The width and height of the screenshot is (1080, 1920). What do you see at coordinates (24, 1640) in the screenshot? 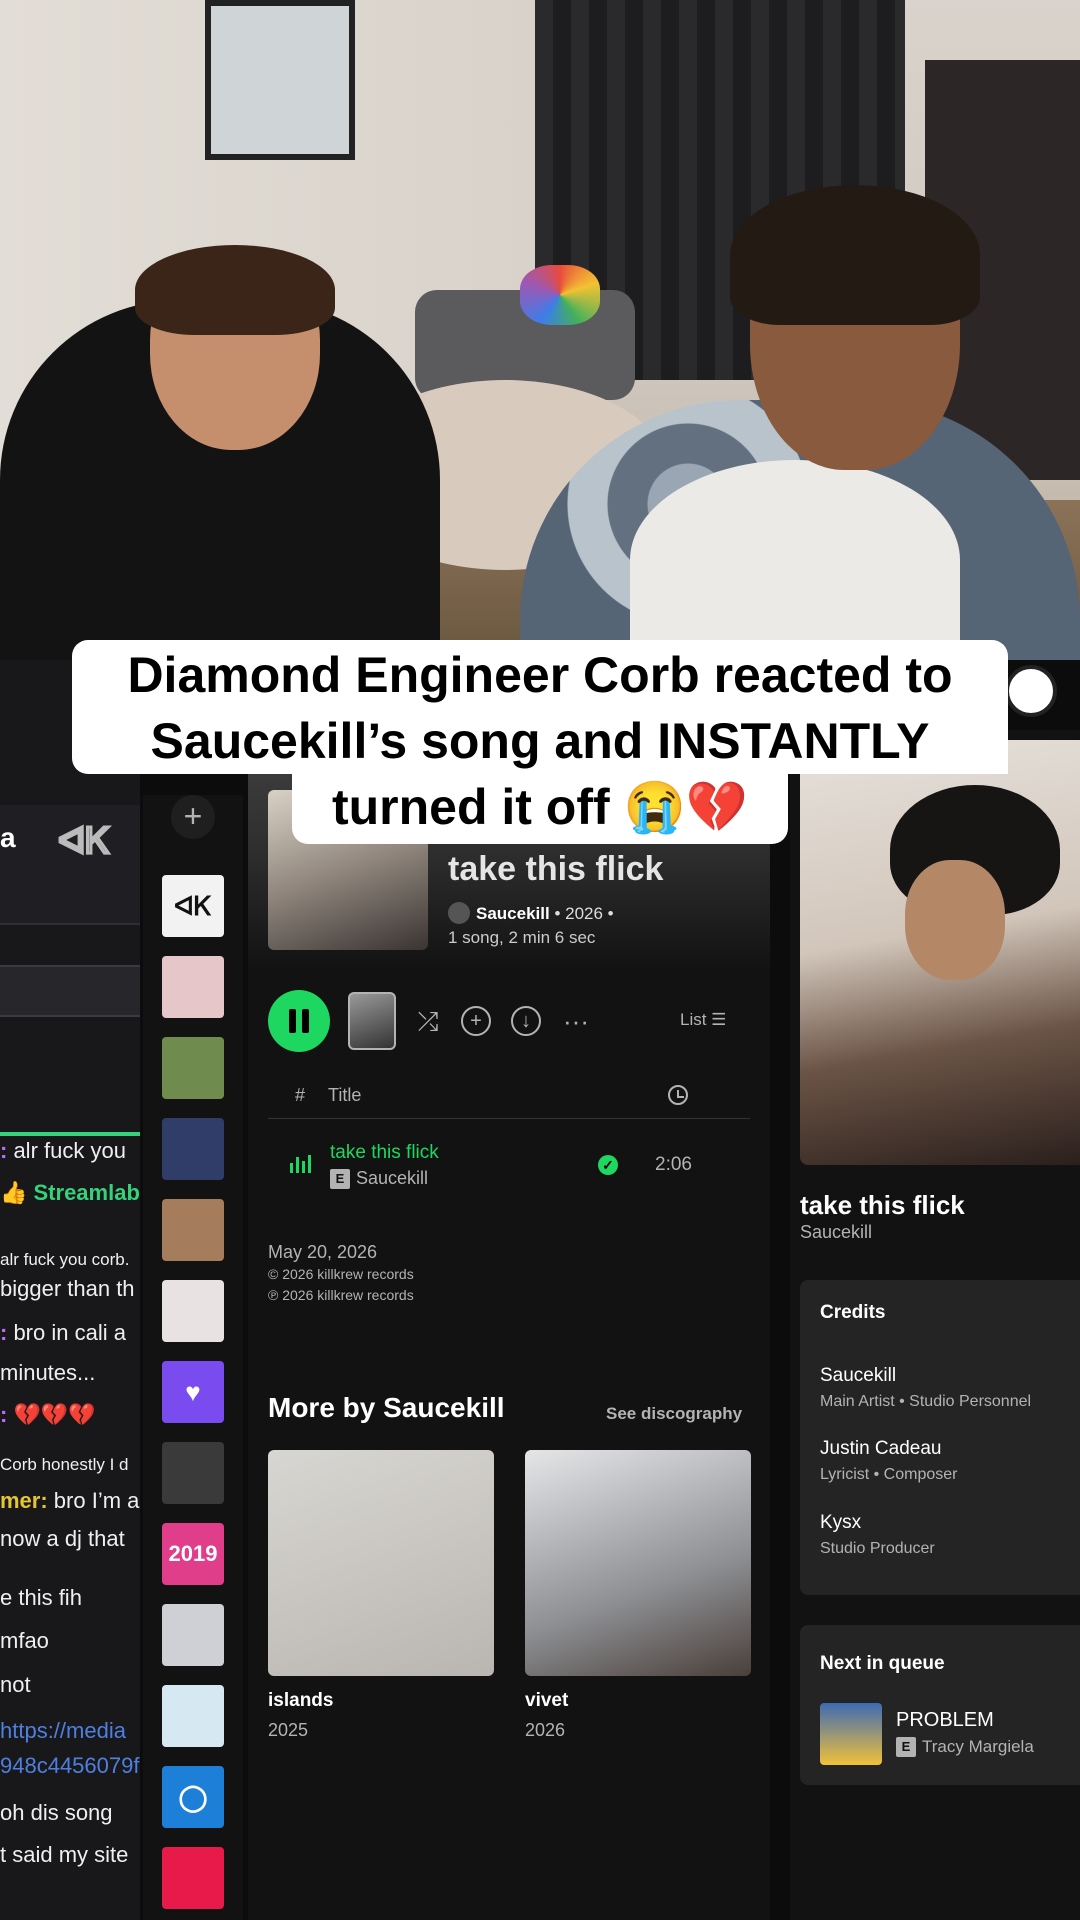
I see `chat-text: mfao` at bounding box center [24, 1640].